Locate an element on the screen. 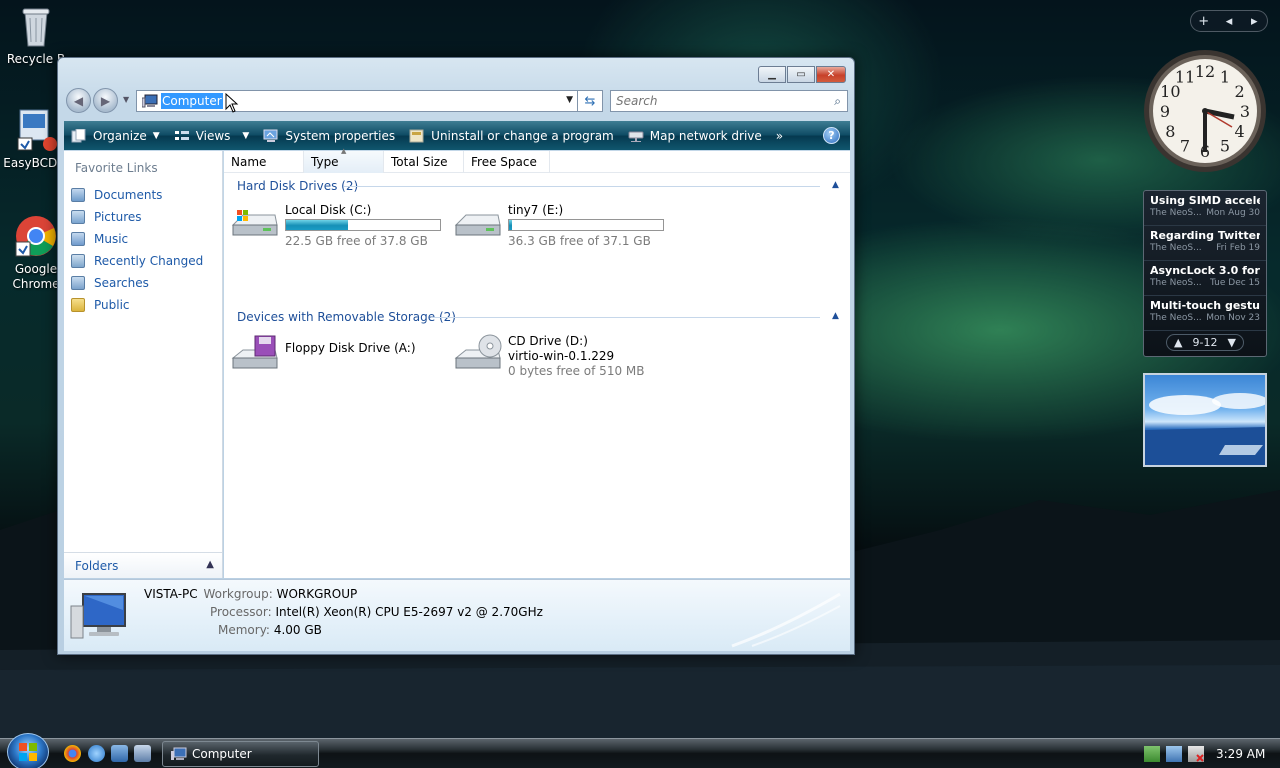 The height and width of the screenshot is (768, 1280). group-divider is located at coordinates (625, 317).